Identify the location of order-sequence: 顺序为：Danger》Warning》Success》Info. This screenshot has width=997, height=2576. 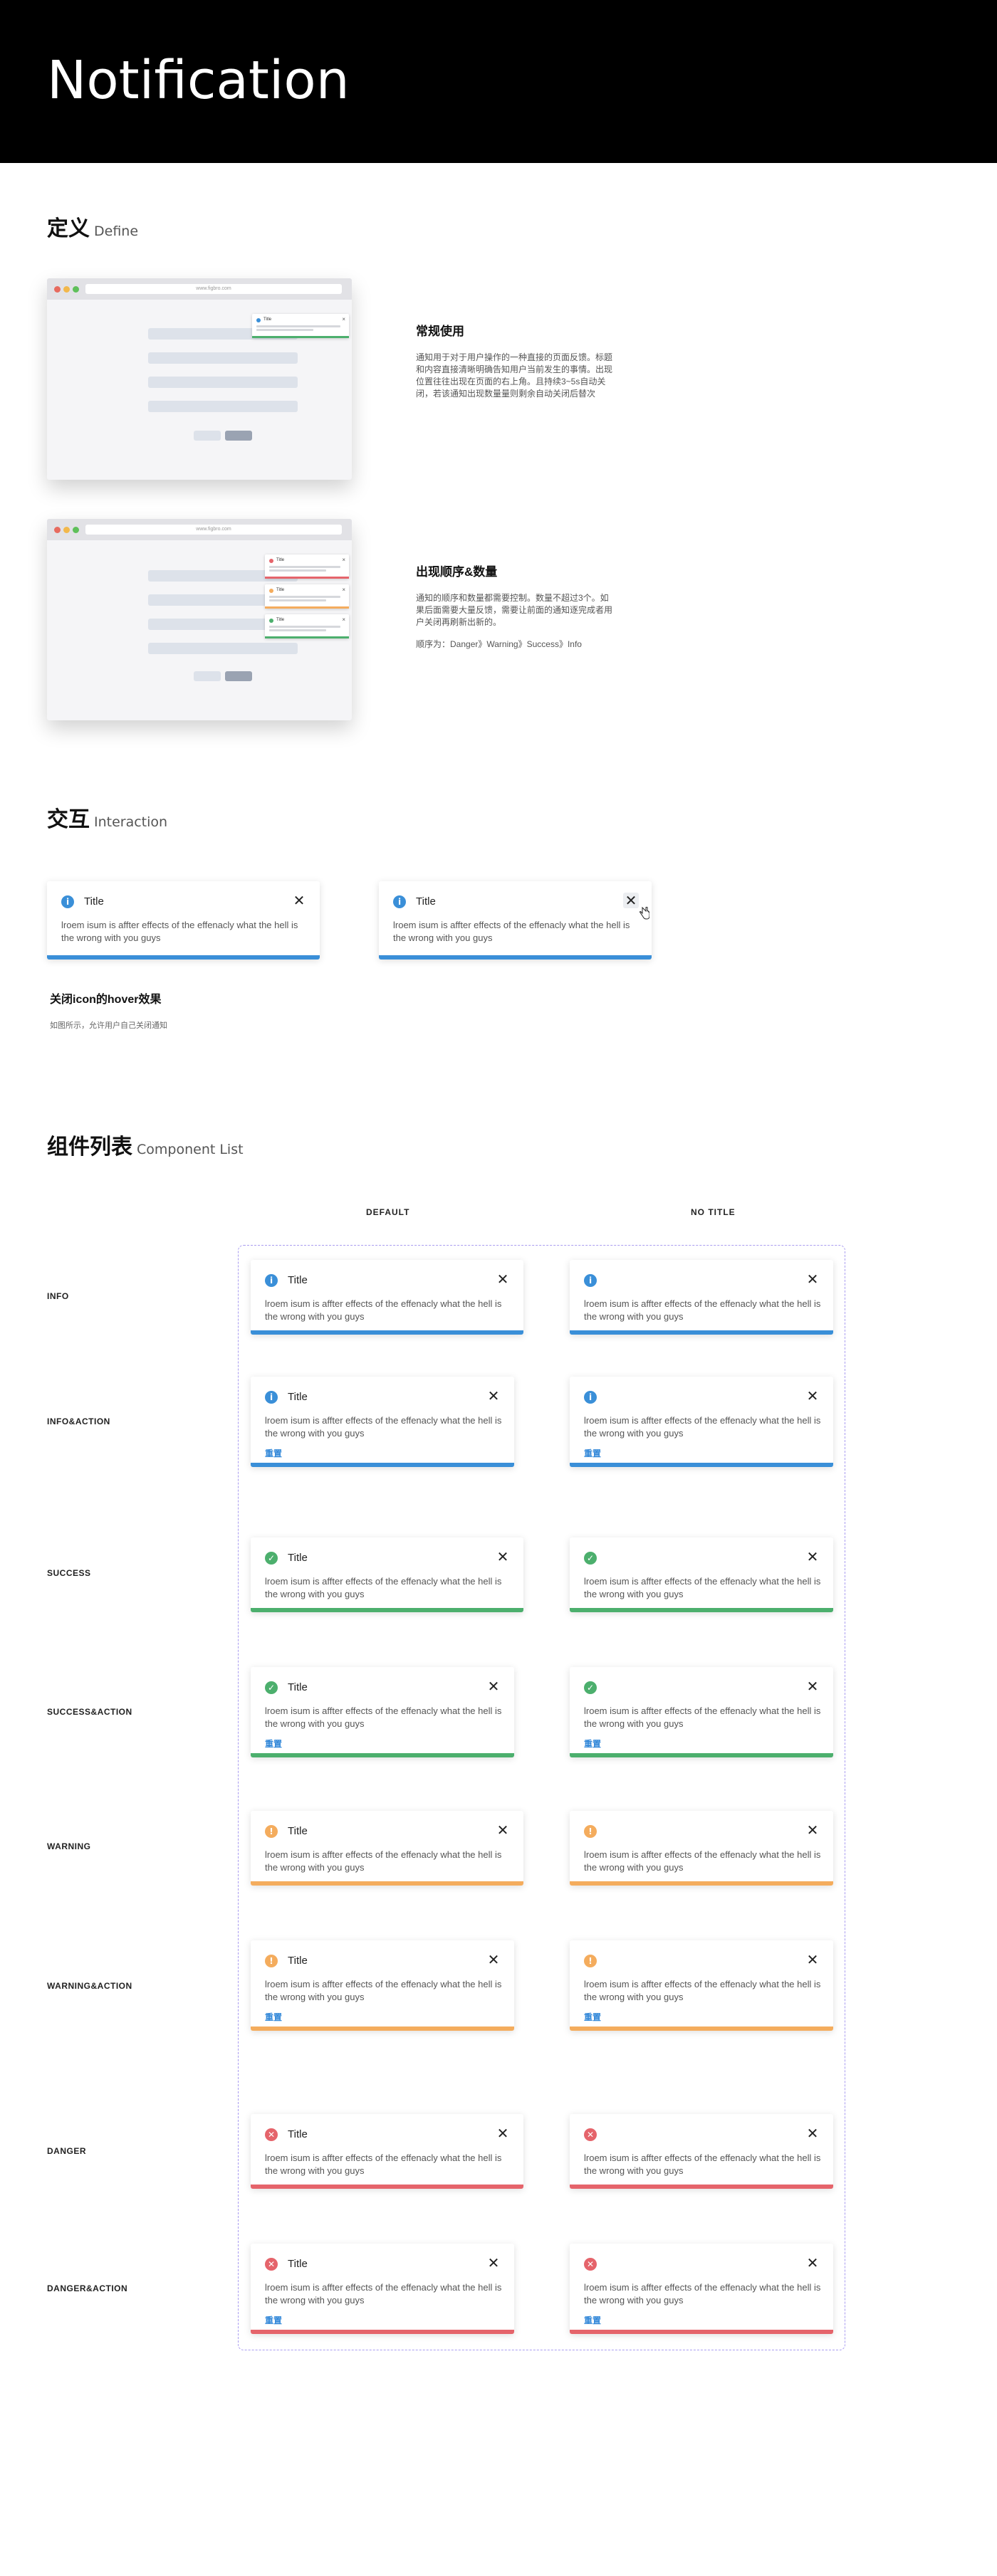
(499, 644).